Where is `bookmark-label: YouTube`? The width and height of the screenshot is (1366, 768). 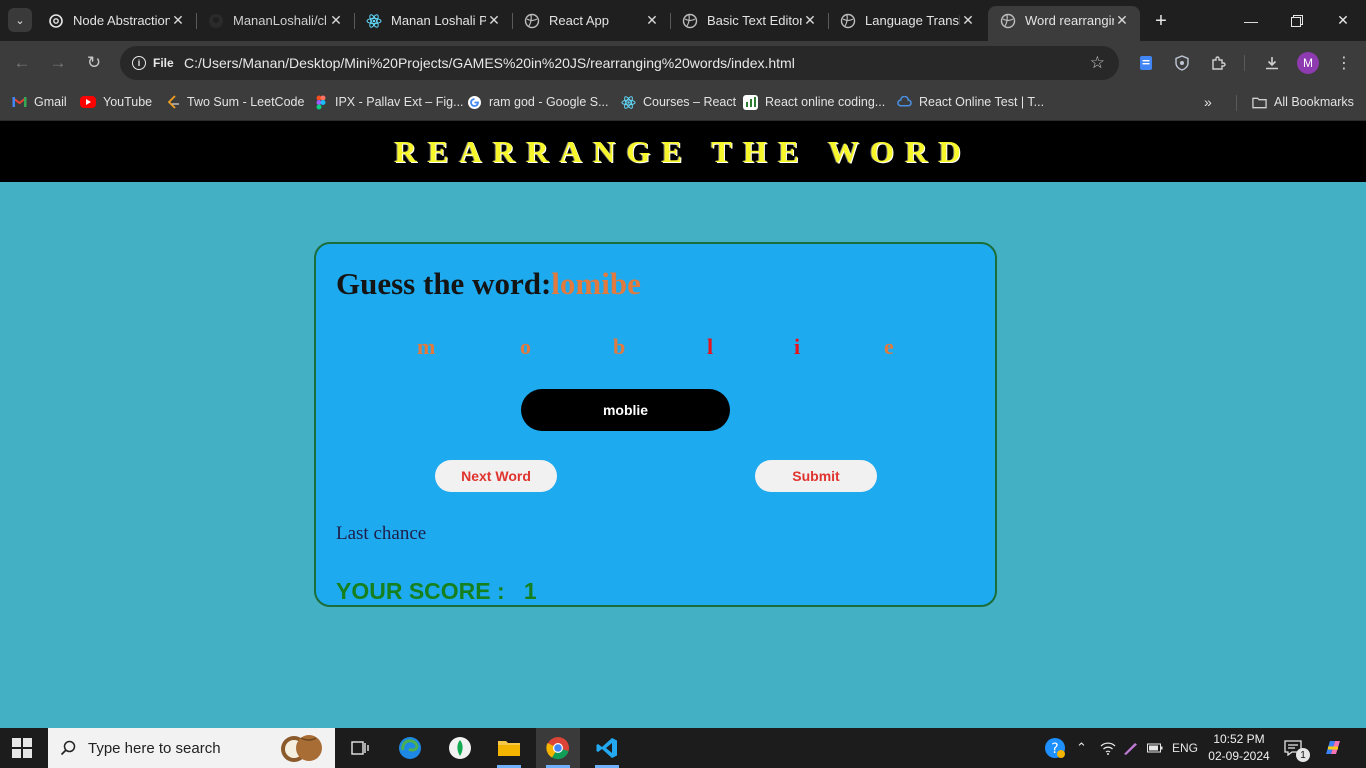
bookmark-label: YouTube is located at coordinates (128, 102).